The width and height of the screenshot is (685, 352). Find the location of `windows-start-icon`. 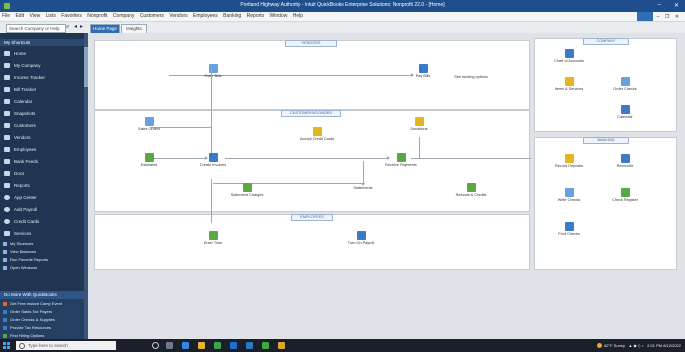

windows-start-icon is located at coordinates (6, 345).